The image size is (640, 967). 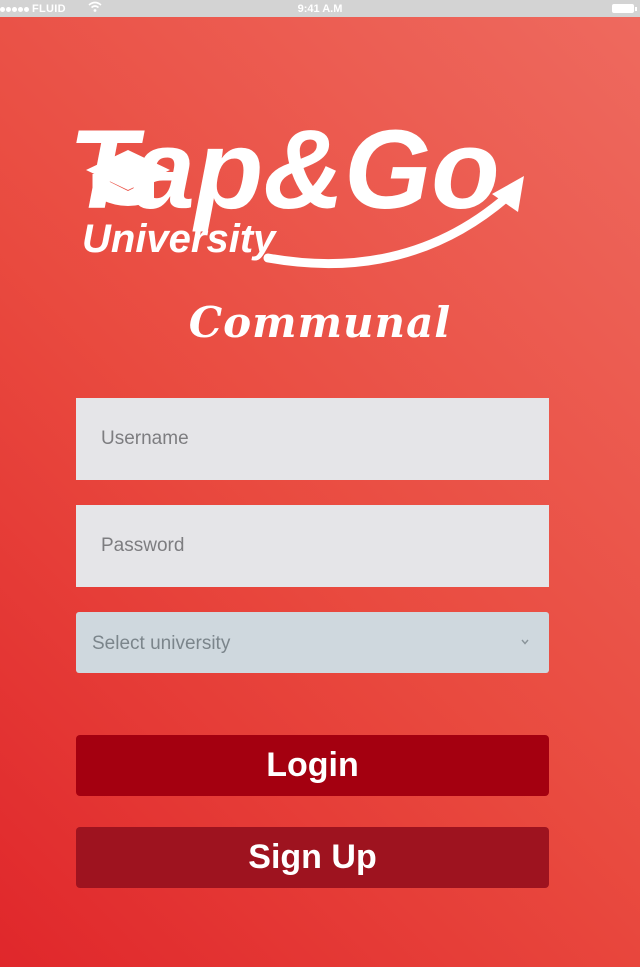 What do you see at coordinates (283, 169) in the screenshot?
I see `logo-brand-main: Tap&Go` at bounding box center [283, 169].